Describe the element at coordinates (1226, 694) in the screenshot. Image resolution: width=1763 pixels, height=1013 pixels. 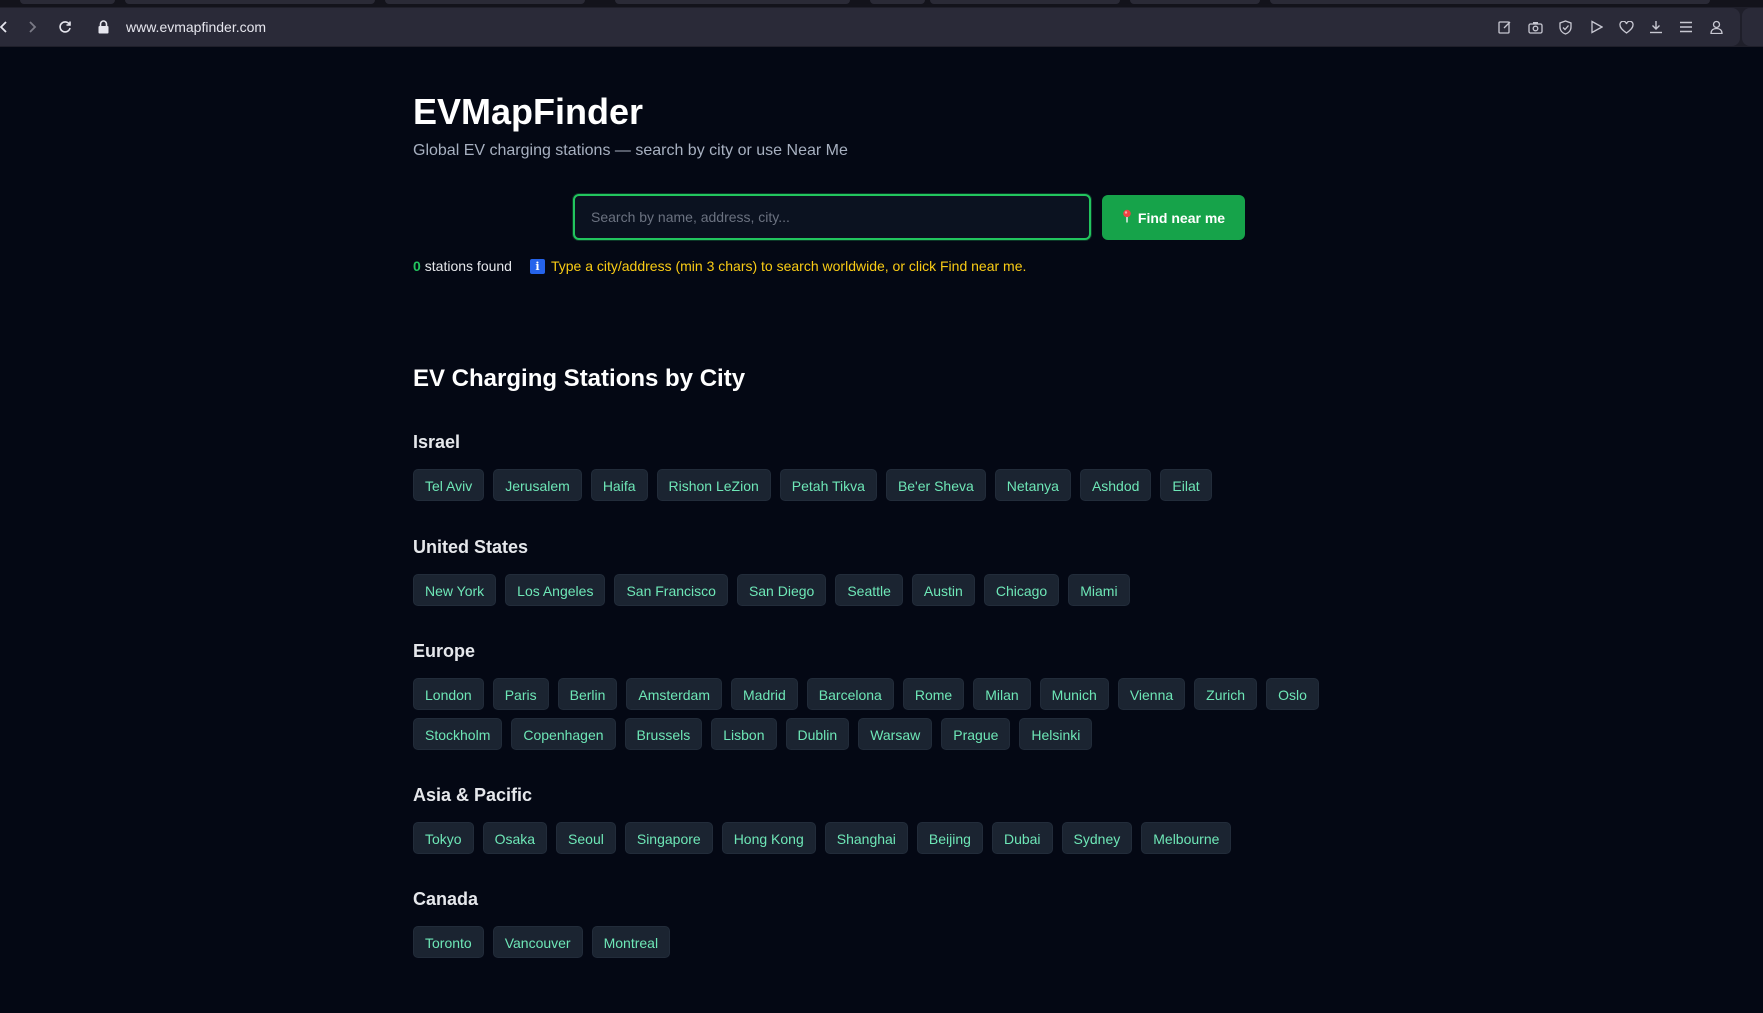
I see `city-chip: Zurich` at that location.